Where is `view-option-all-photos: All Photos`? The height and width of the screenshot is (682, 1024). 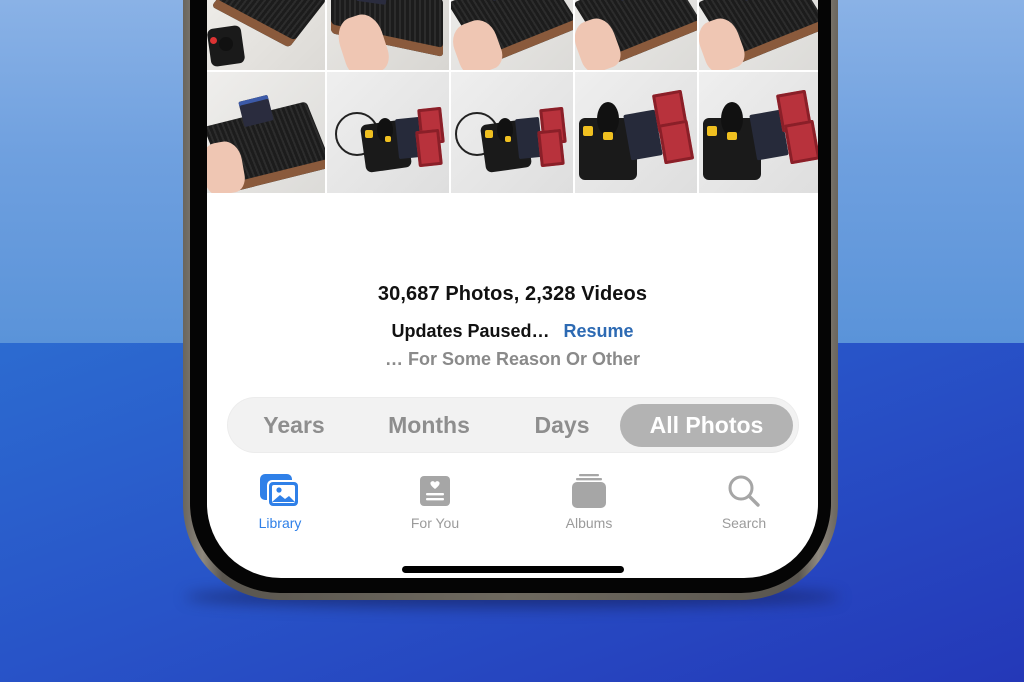
view-option-all-photos: All Photos is located at coordinates (706, 425).